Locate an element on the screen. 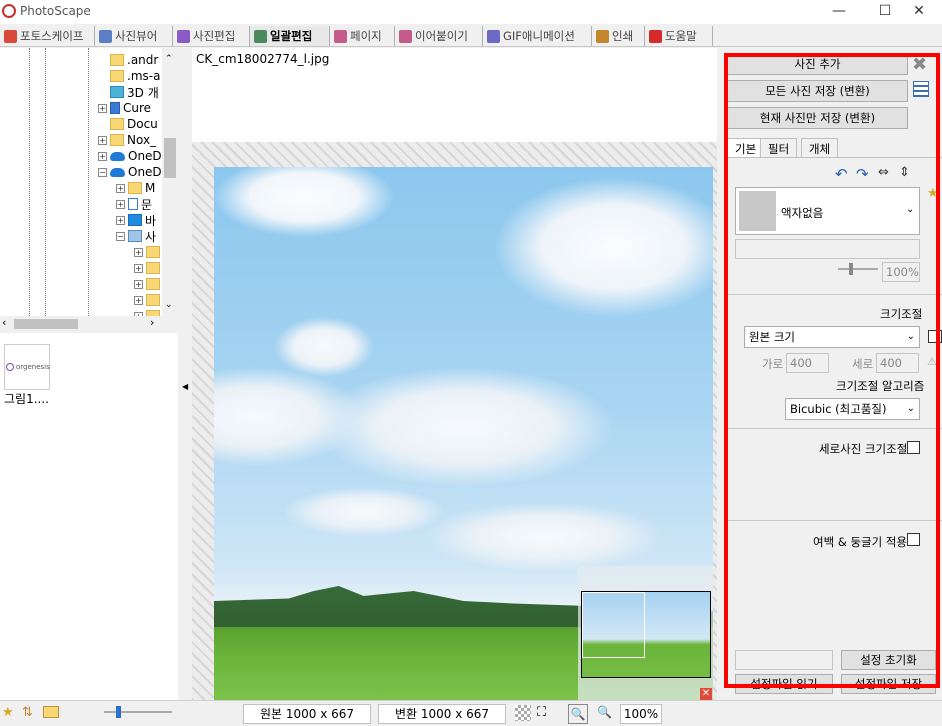  thumb-size-slider is located at coordinates (138, 712).